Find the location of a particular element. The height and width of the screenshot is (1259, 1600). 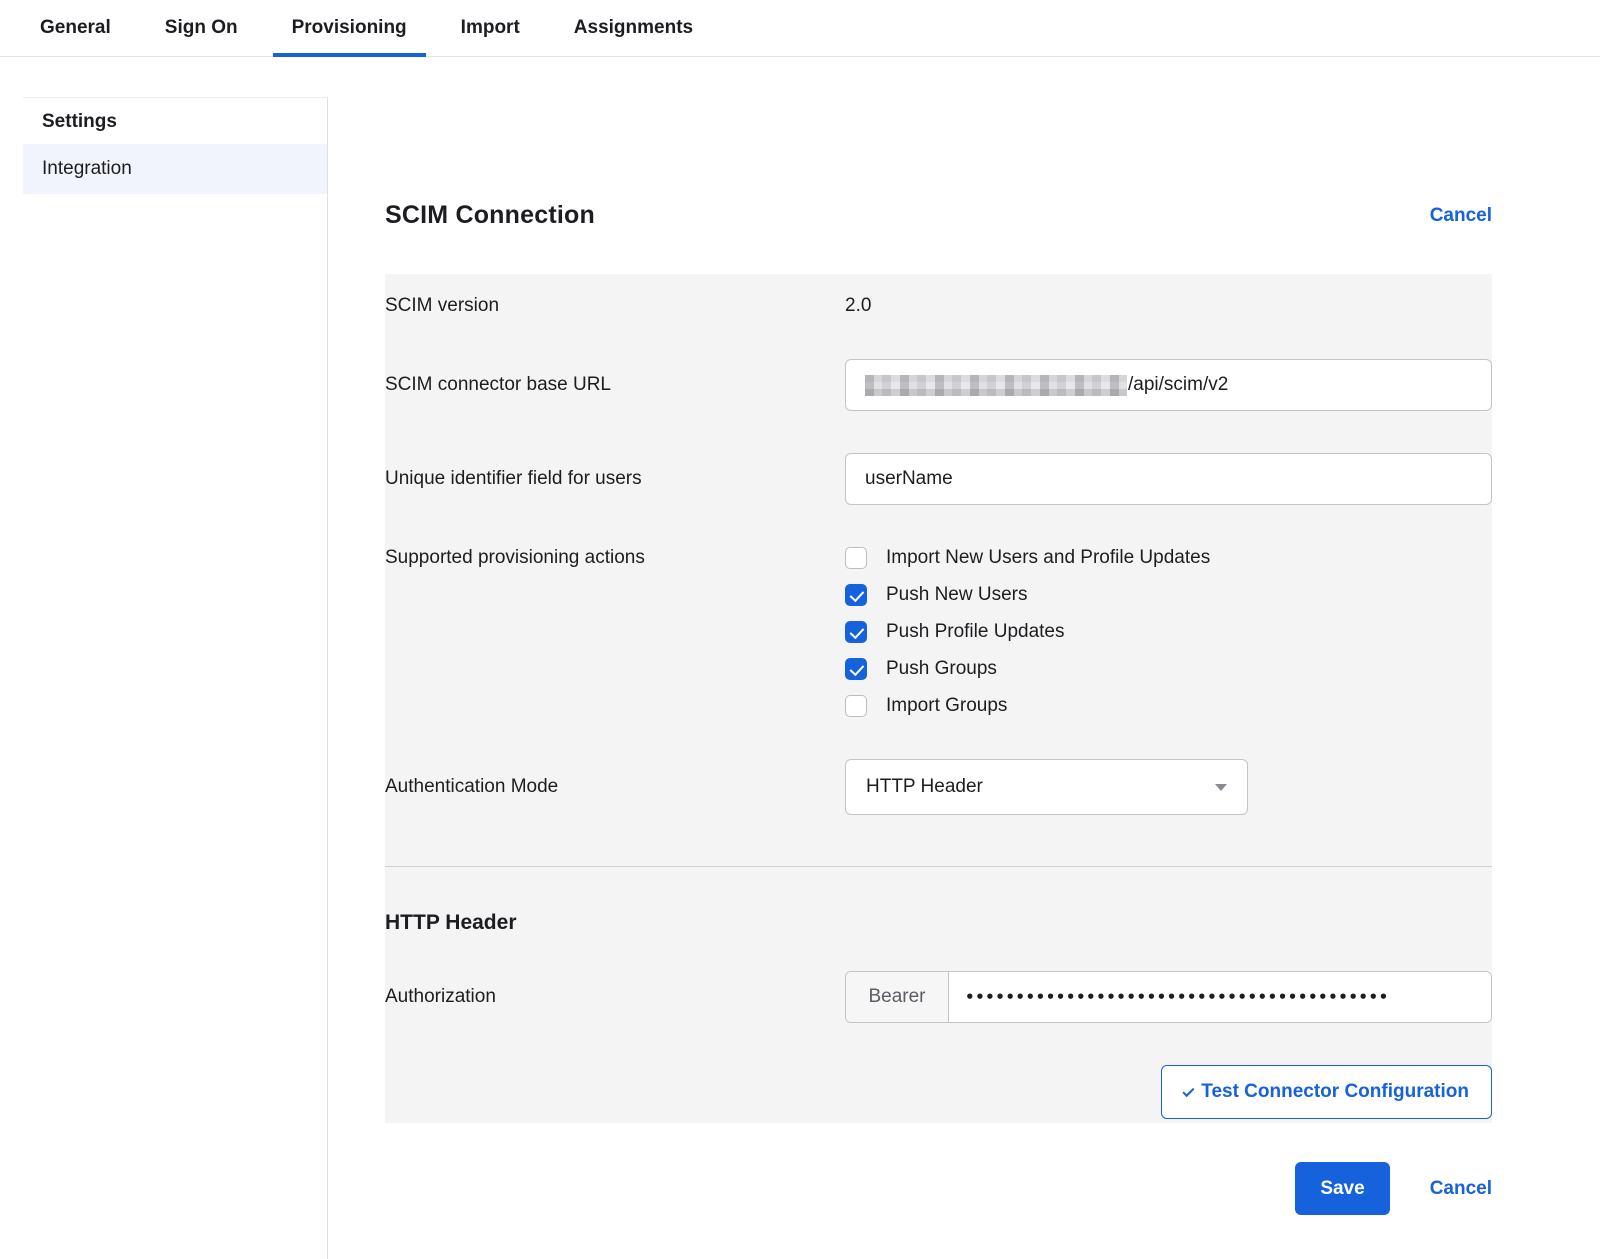

provisioning-actions-label: Supported provisioning actions is located at coordinates (515, 557).